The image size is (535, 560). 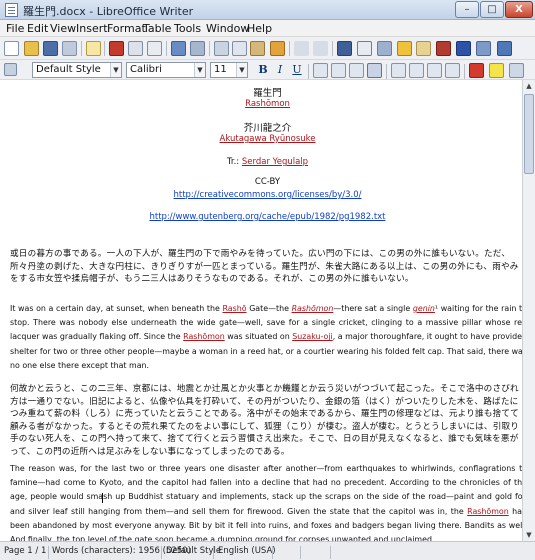 I want to click on undo-icon, so click(x=301, y=48).